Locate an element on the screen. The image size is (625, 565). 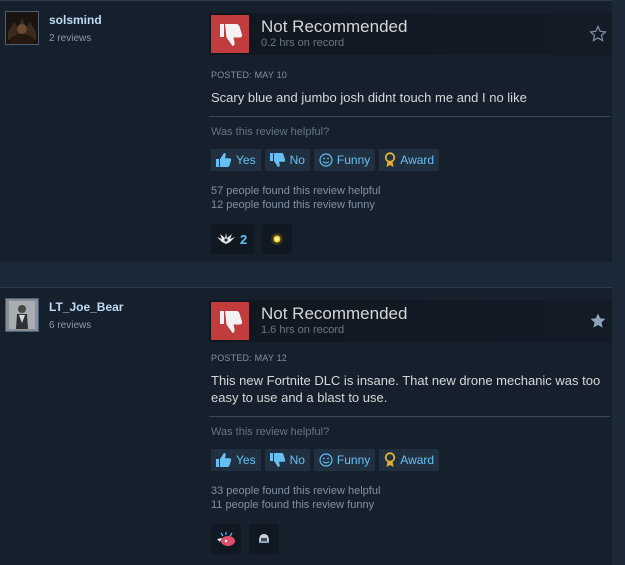
reviewer-username: solsmind is located at coordinates (75, 20).